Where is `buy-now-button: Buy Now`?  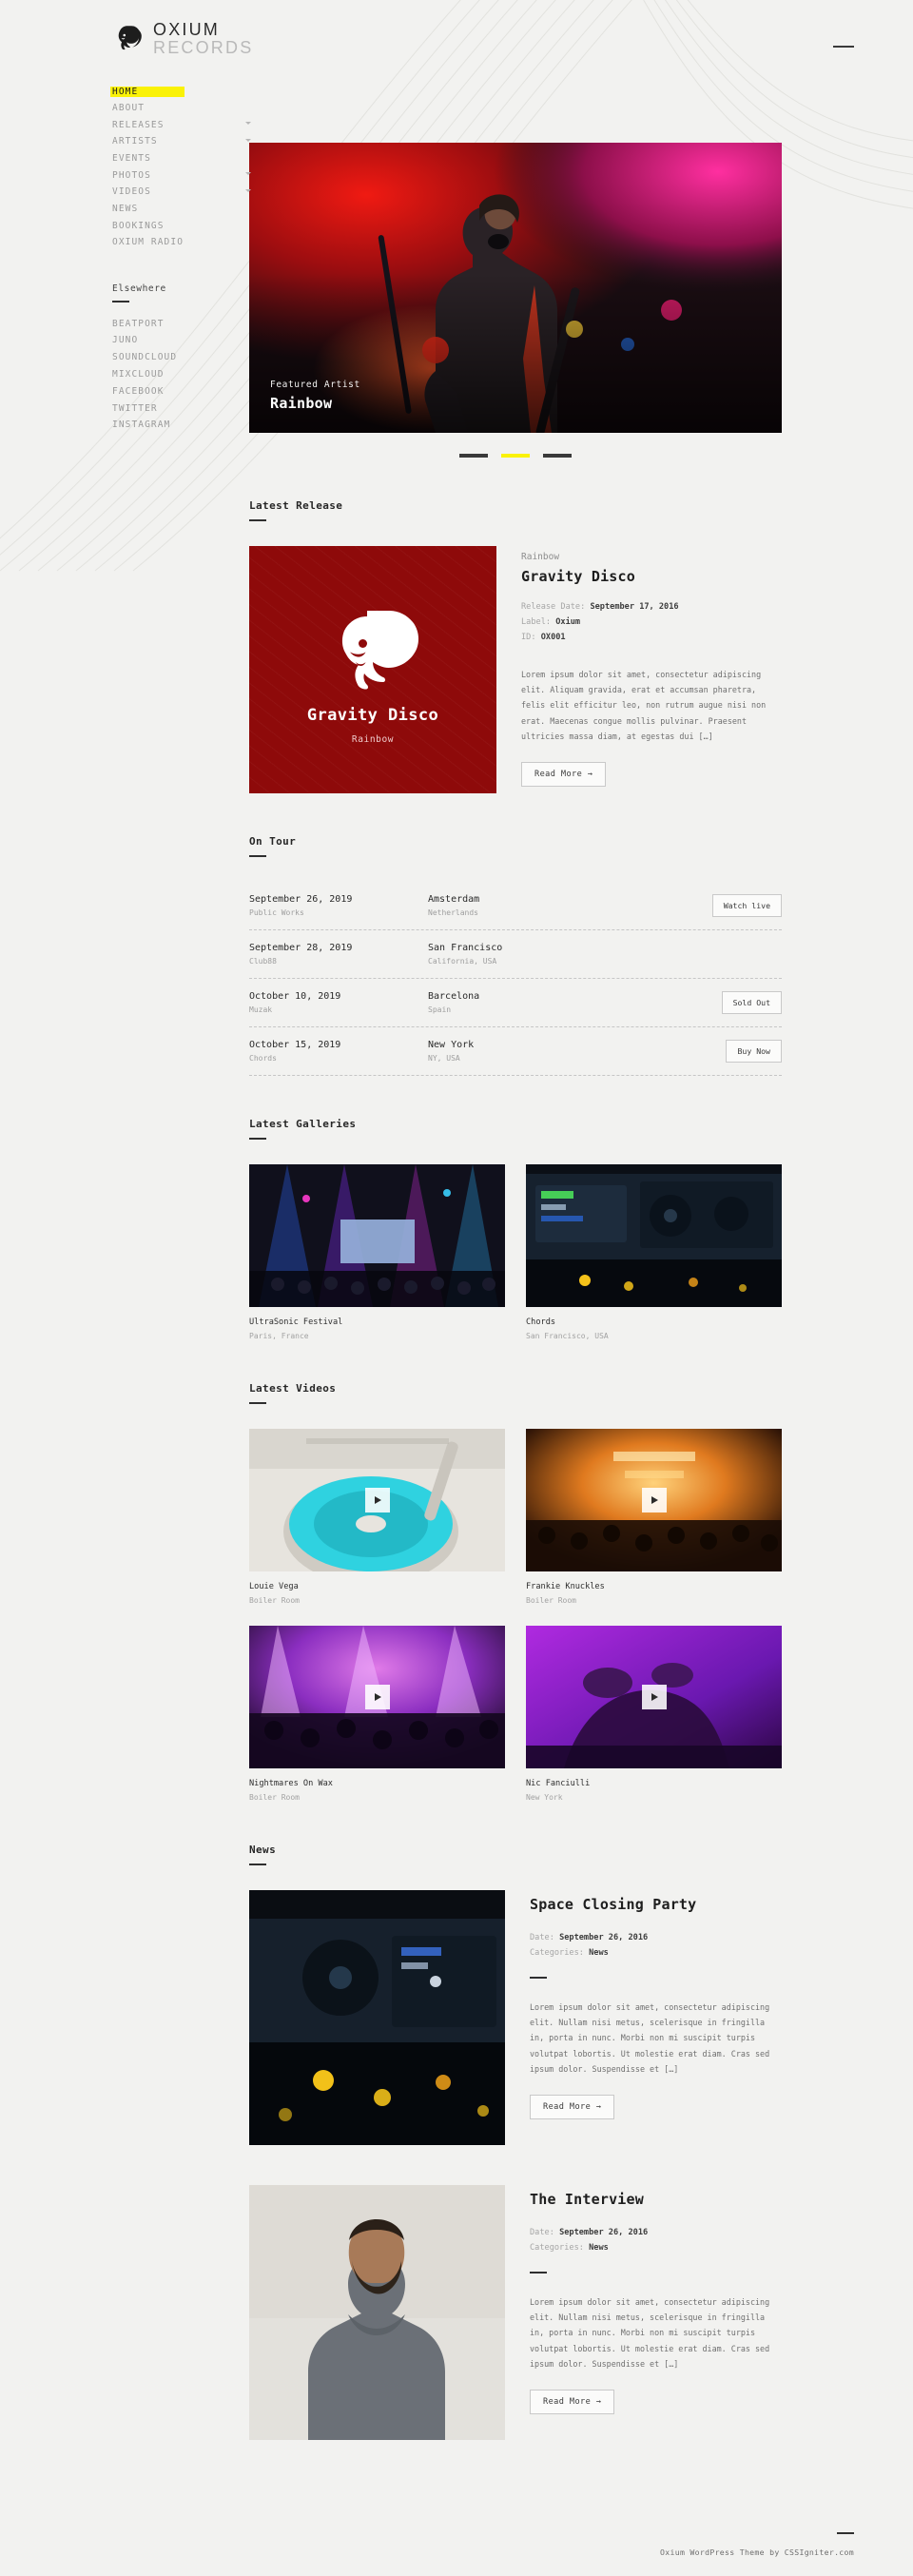
buy-now-button: Buy Now is located at coordinates (754, 1051).